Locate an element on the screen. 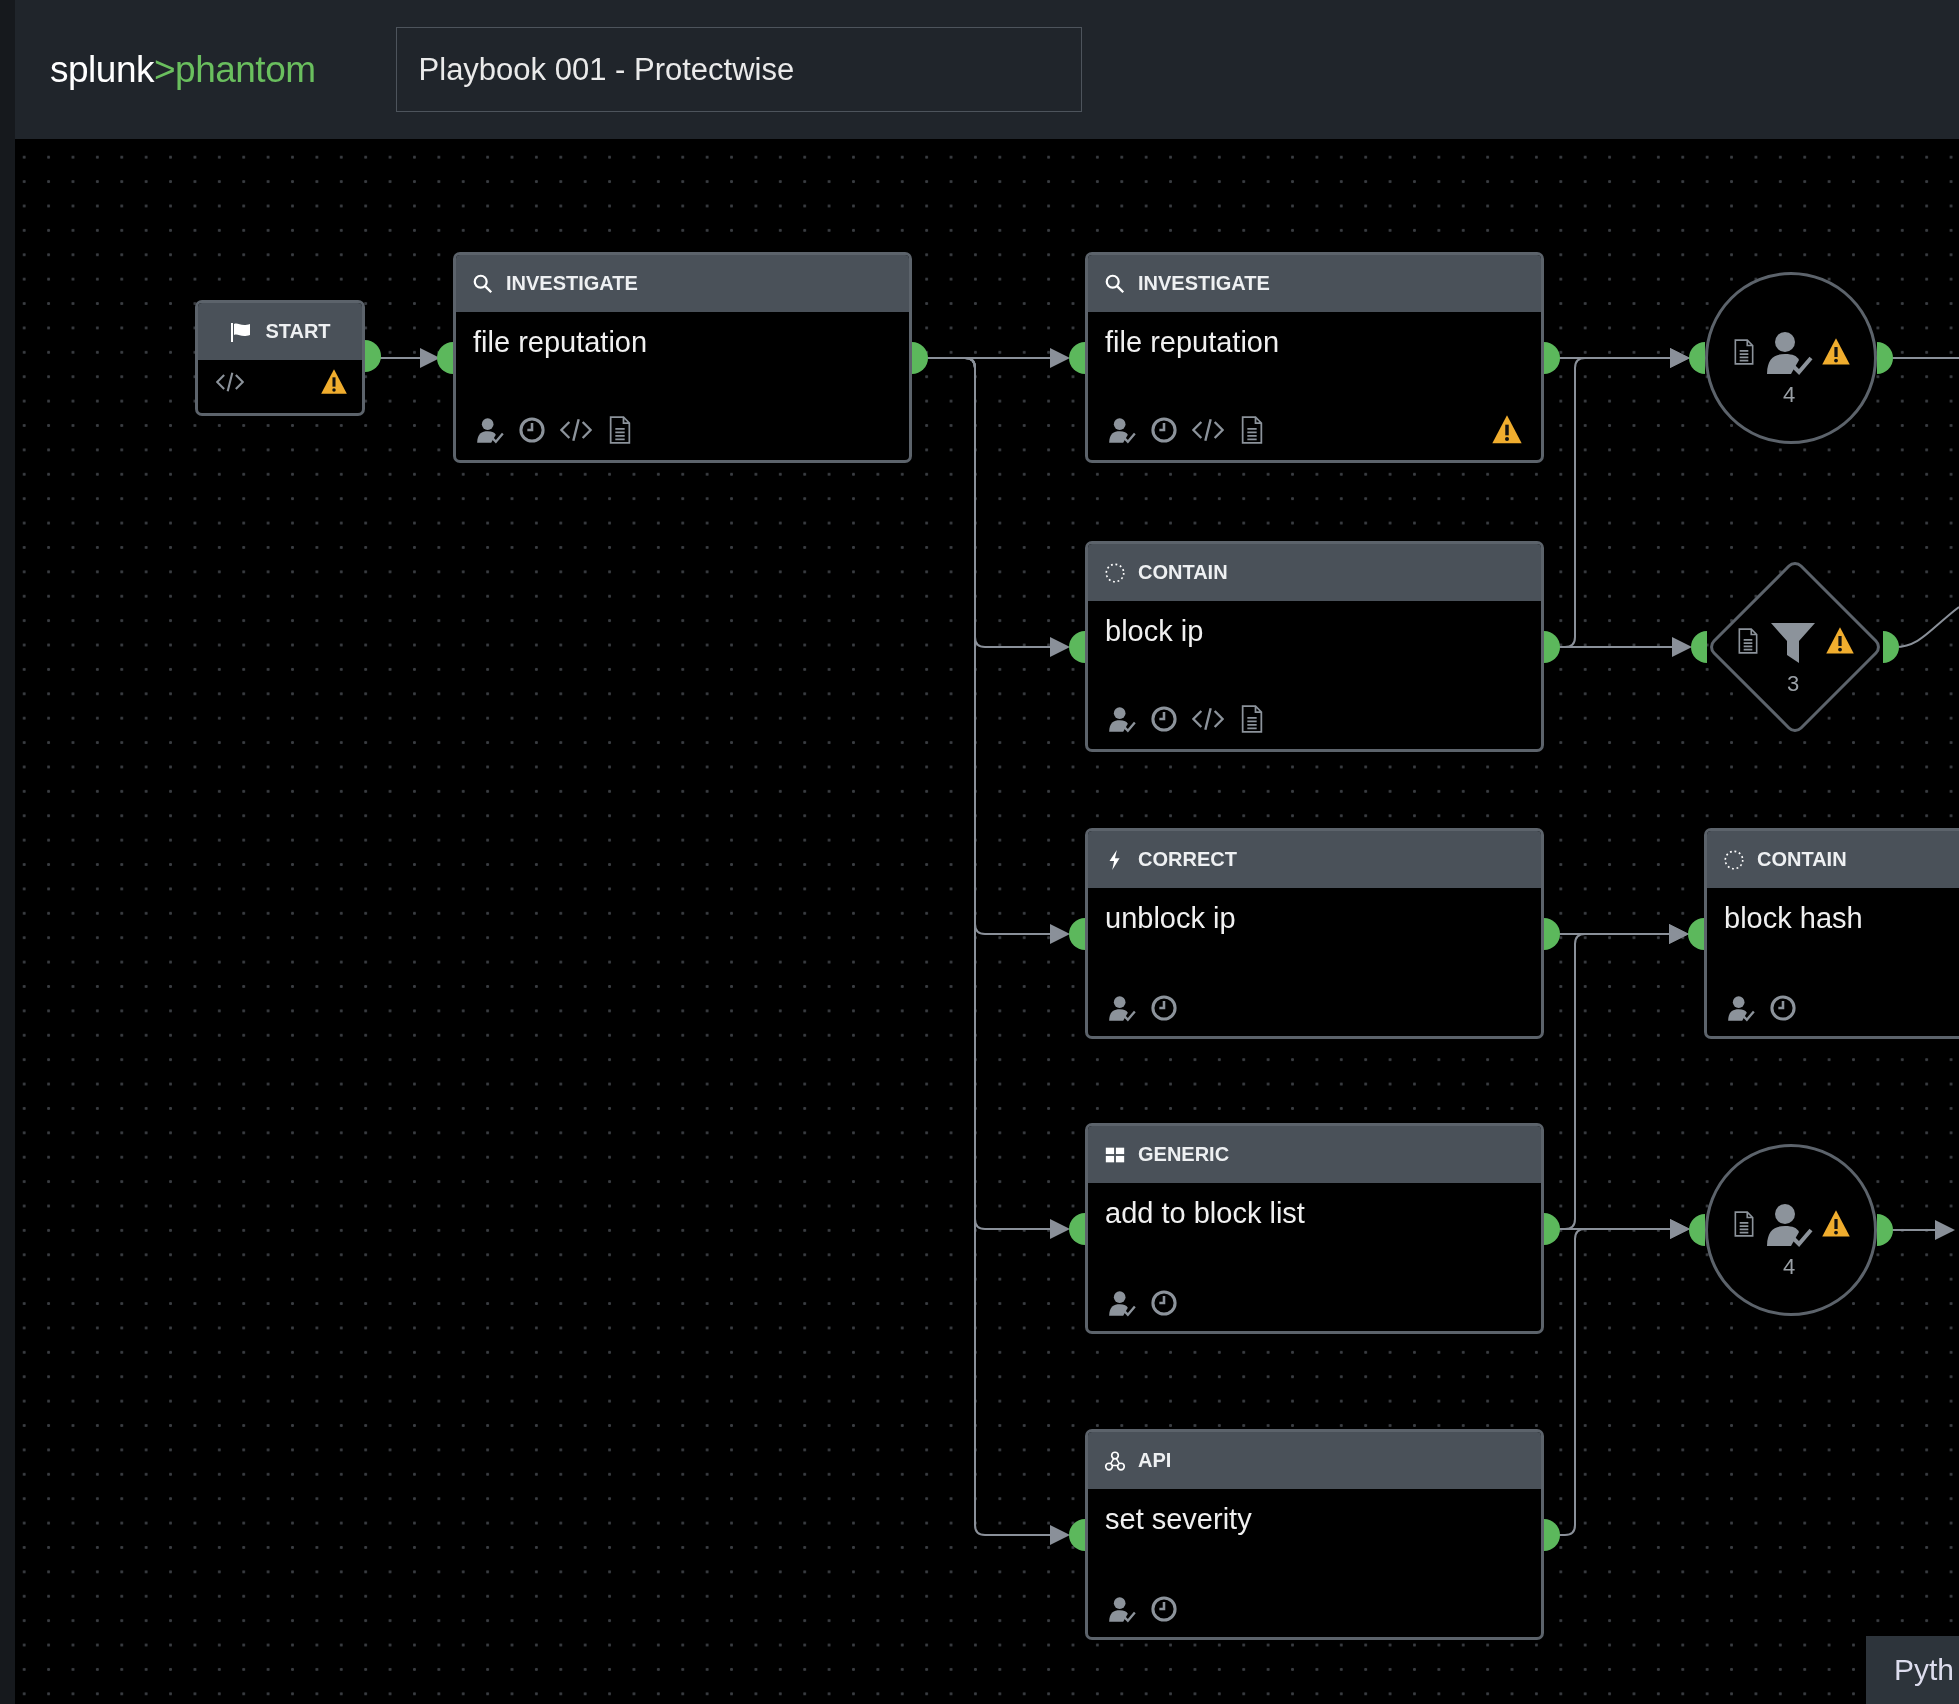 This screenshot has height=1704, width=1959. action-node: CORRECT unblock ip is located at coordinates (1314, 933).